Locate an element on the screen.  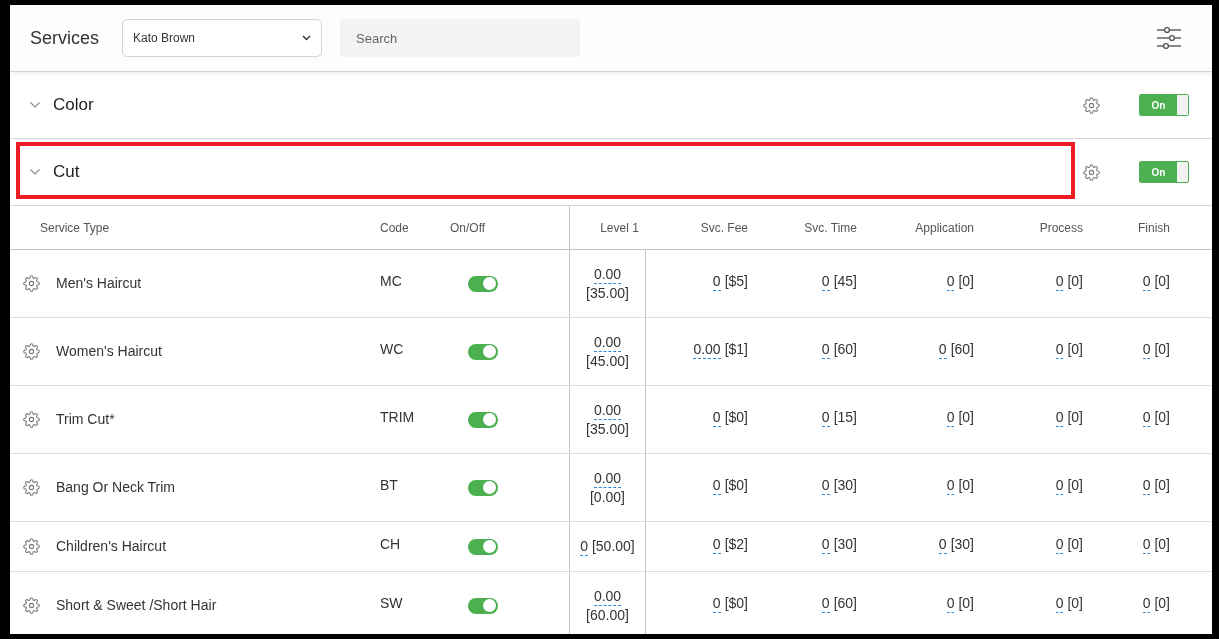
search-field: Search is located at coordinates (460, 38).